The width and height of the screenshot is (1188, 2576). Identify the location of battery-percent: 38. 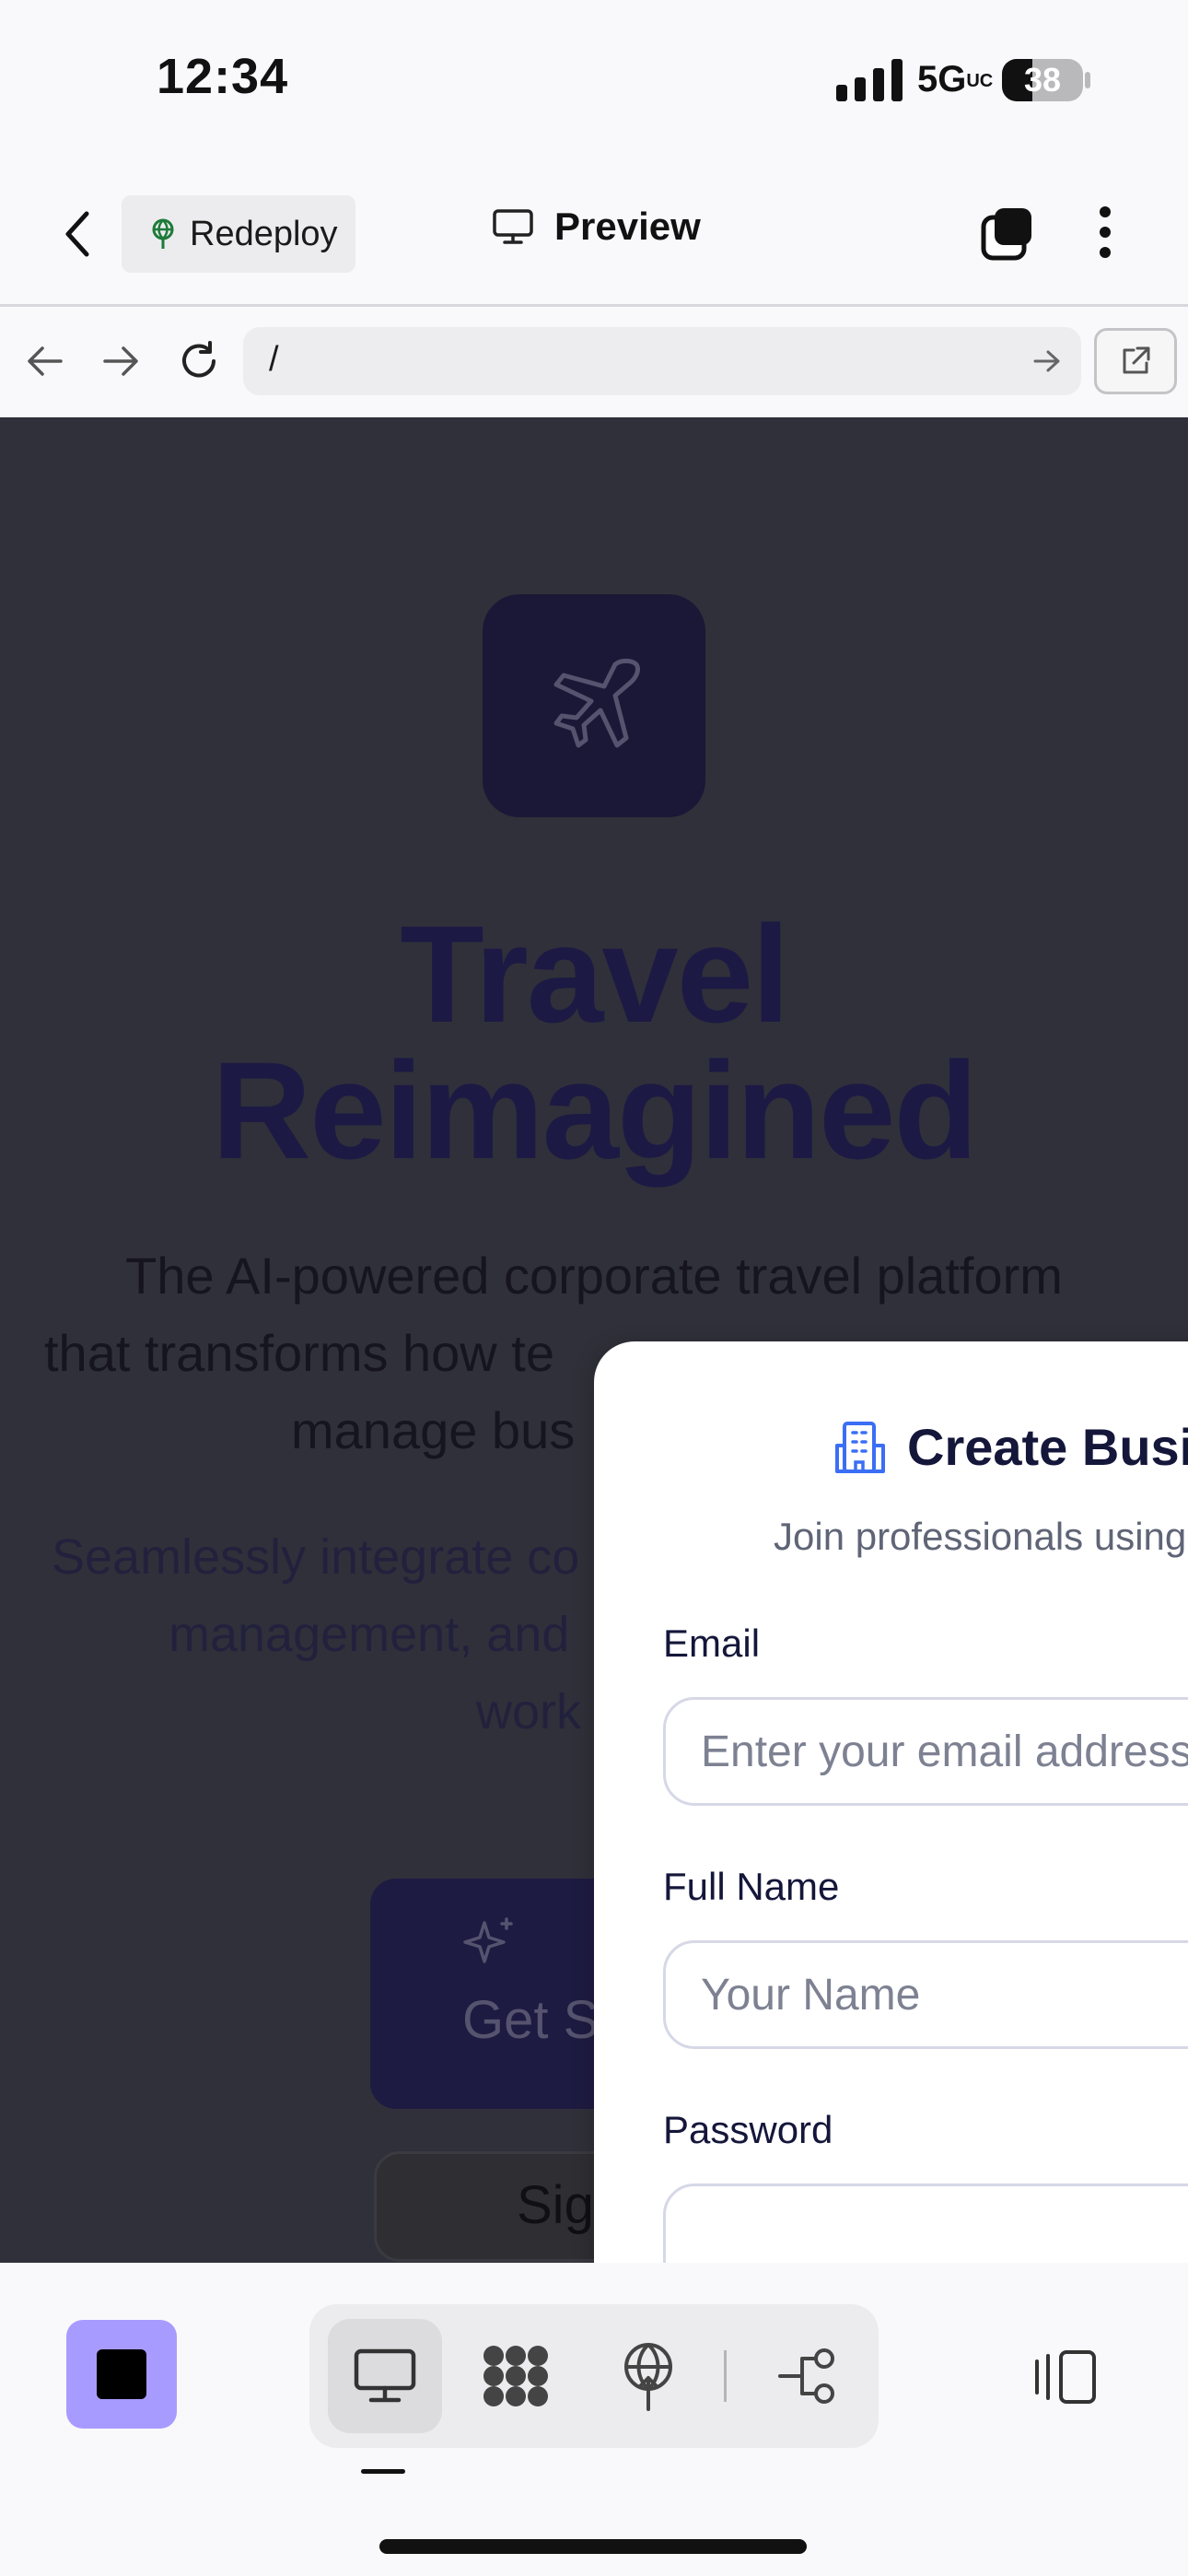
(1042, 80).